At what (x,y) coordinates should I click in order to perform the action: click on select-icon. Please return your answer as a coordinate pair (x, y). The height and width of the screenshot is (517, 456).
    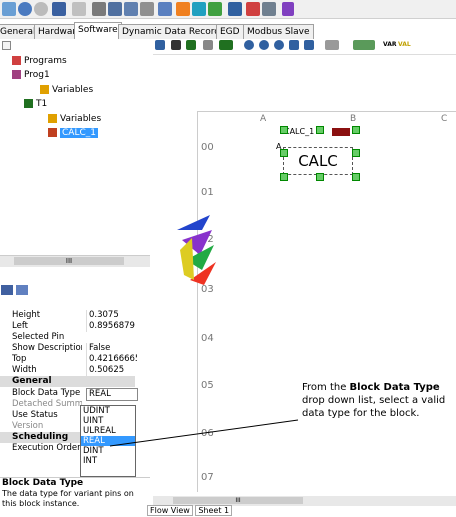
    Looking at the image, I should click on (160, 45).